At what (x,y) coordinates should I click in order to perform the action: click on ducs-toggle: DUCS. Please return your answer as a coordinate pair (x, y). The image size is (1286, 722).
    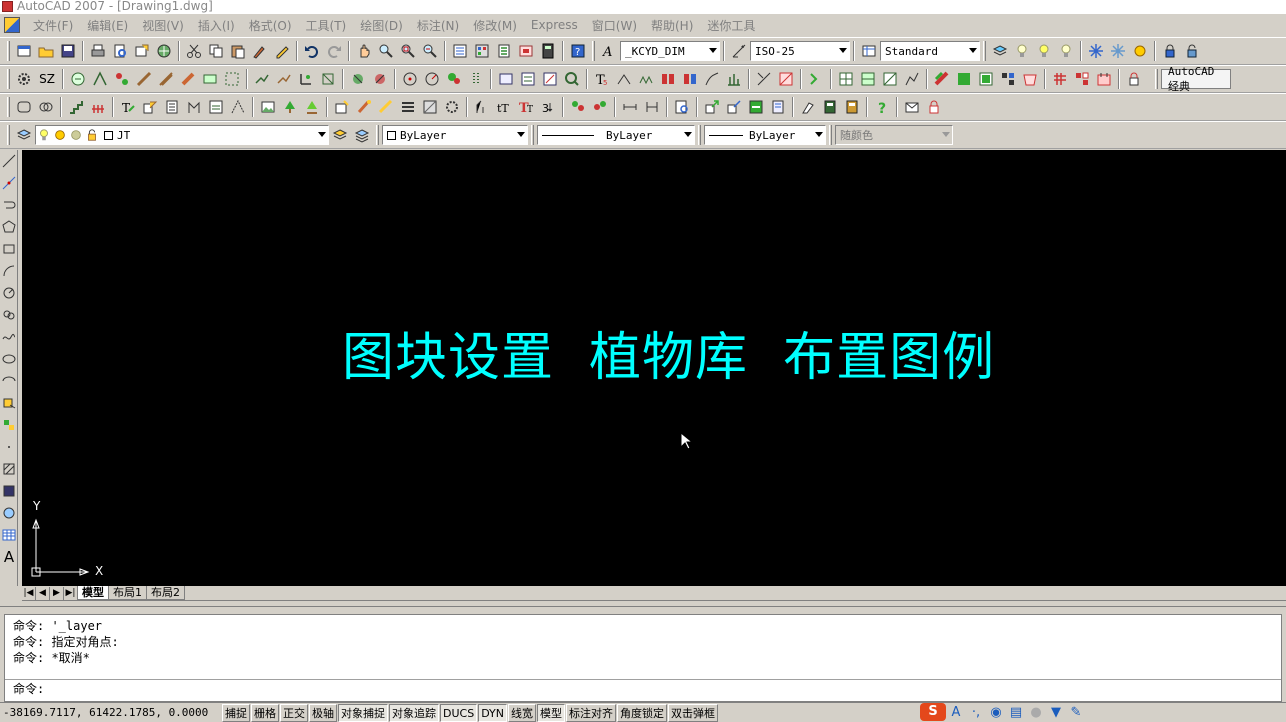
    Looking at the image, I should click on (459, 712).